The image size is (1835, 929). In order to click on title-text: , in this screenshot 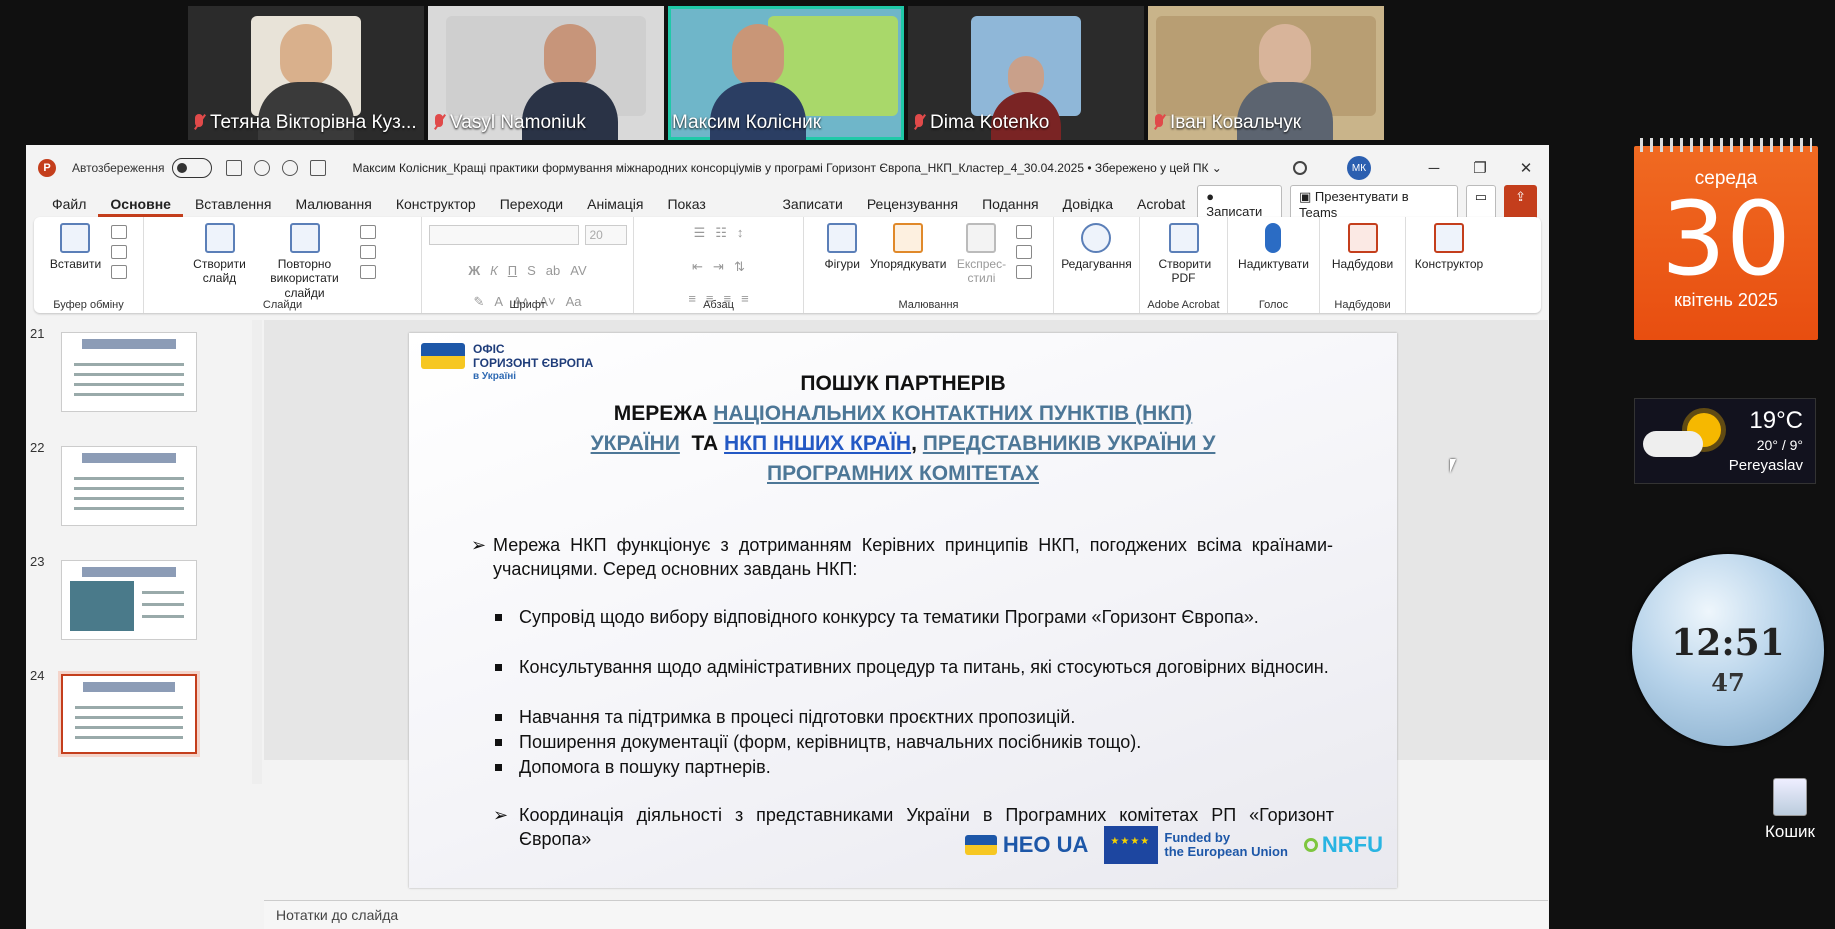, I will do `click(917, 443)`.